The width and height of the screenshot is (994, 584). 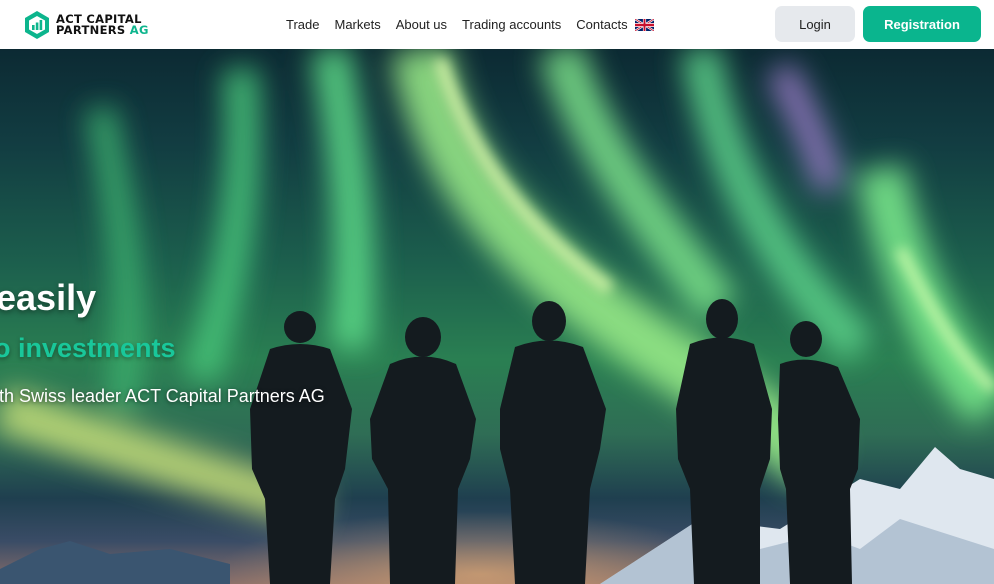 What do you see at coordinates (302, 24) in the screenshot?
I see `nav-item-trade: Trade` at bounding box center [302, 24].